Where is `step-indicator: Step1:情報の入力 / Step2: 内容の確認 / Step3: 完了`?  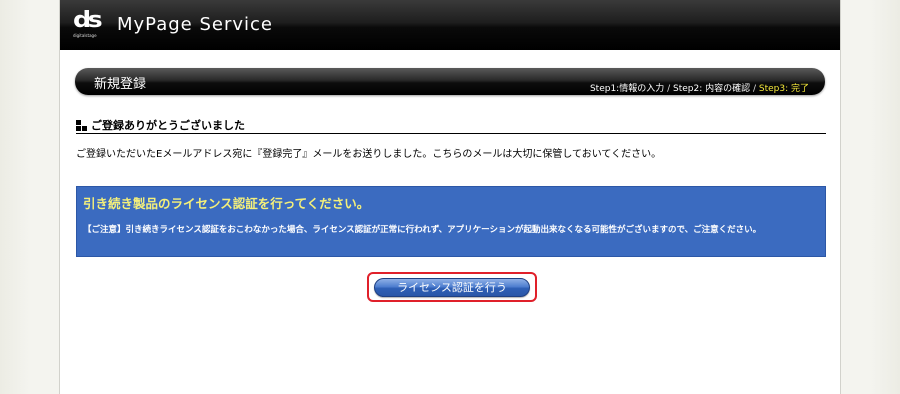 step-indicator: Step1:情報の入力 / Step2: 内容の確認 / Step3: 完了 is located at coordinates (699, 87).